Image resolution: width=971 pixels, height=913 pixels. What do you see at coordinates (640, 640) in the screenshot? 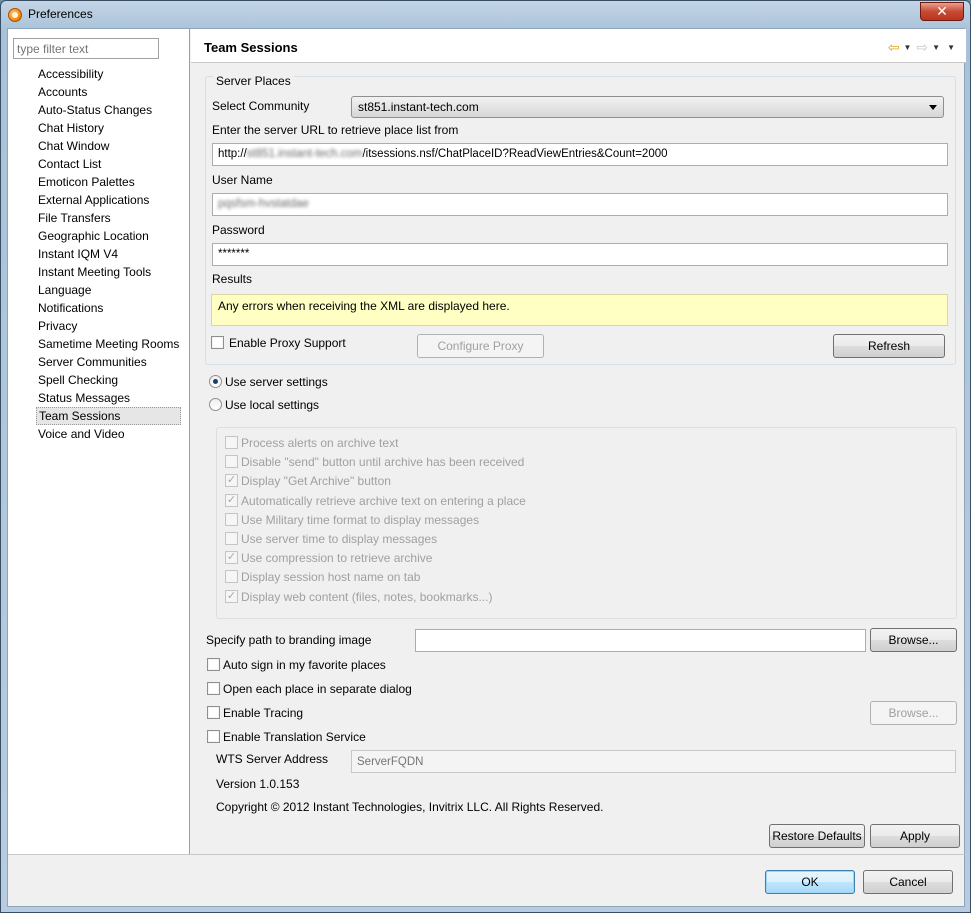
I see `branding-path-field` at bounding box center [640, 640].